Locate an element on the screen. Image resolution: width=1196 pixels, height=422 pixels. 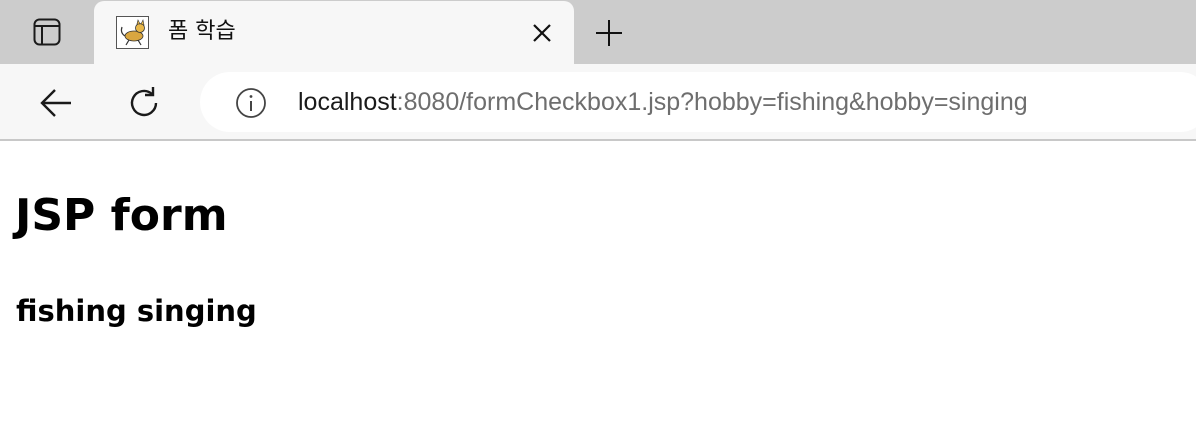
active-tab: 폼 학습 is located at coordinates (334, 32).